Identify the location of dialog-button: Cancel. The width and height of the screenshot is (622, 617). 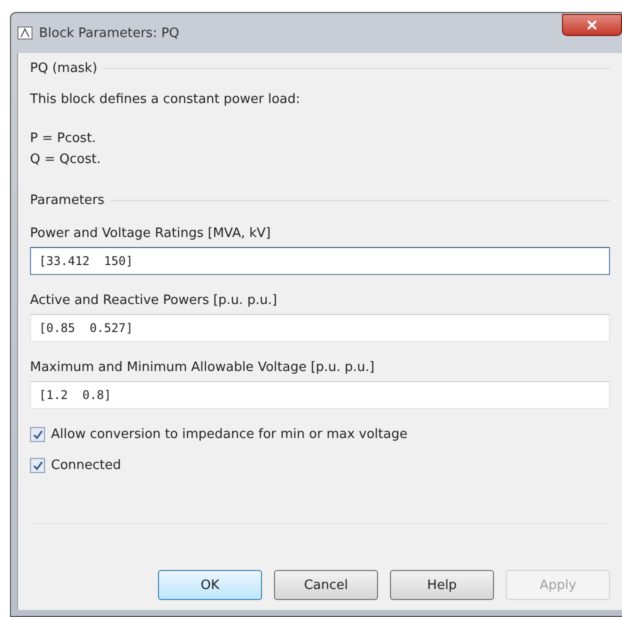
(326, 585).